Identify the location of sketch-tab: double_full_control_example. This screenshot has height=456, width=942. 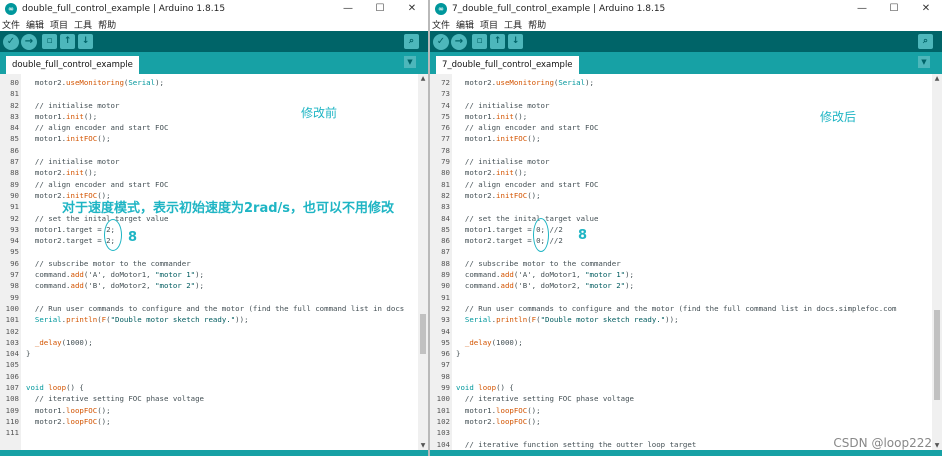
(72, 65).